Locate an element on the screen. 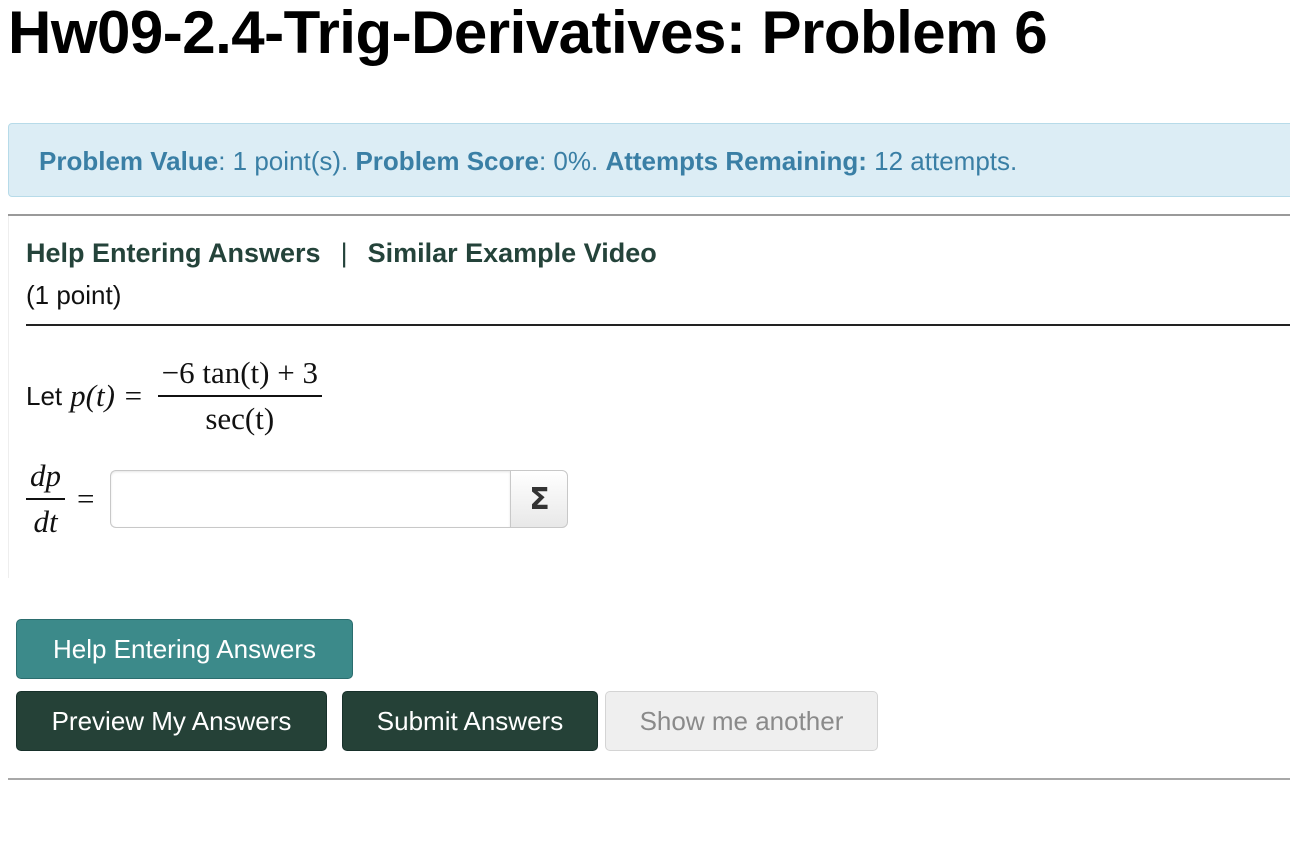 Image resolution: width=1290 pixels, height=844 pixels. page-title: Hw09-2.4-Trig-Derivatives: Problem 6 is located at coordinates (528, 33).